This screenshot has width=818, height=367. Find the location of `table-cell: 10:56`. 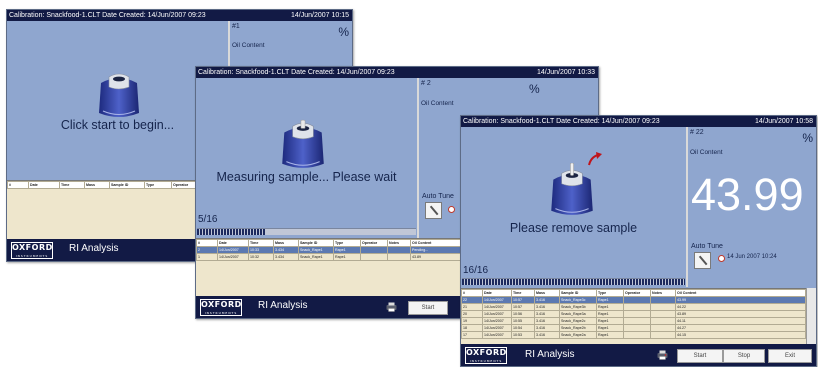

table-cell: 10:56 is located at coordinates (523, 314).